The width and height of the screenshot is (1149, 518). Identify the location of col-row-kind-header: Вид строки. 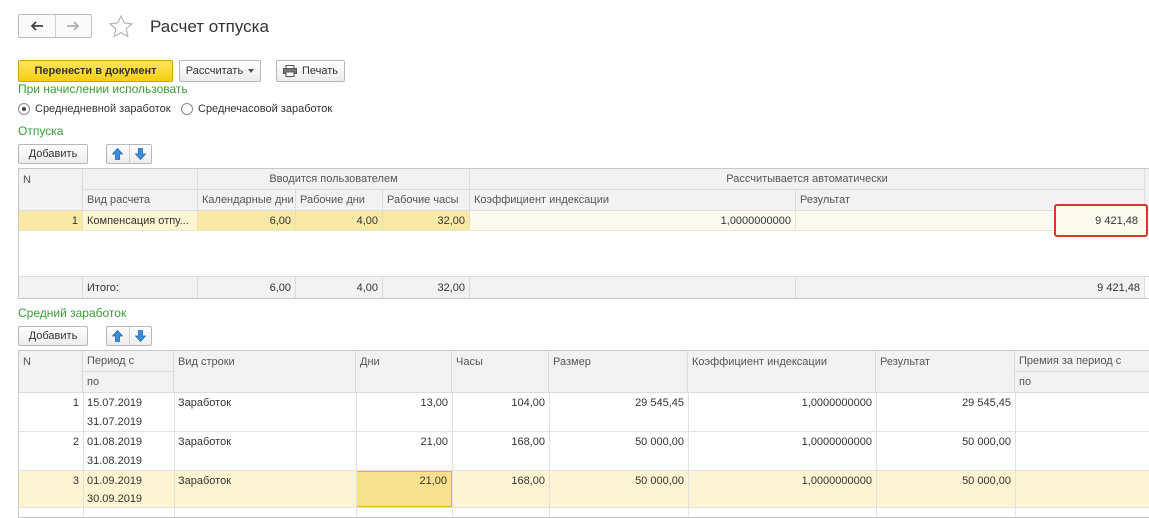
(265, 372).